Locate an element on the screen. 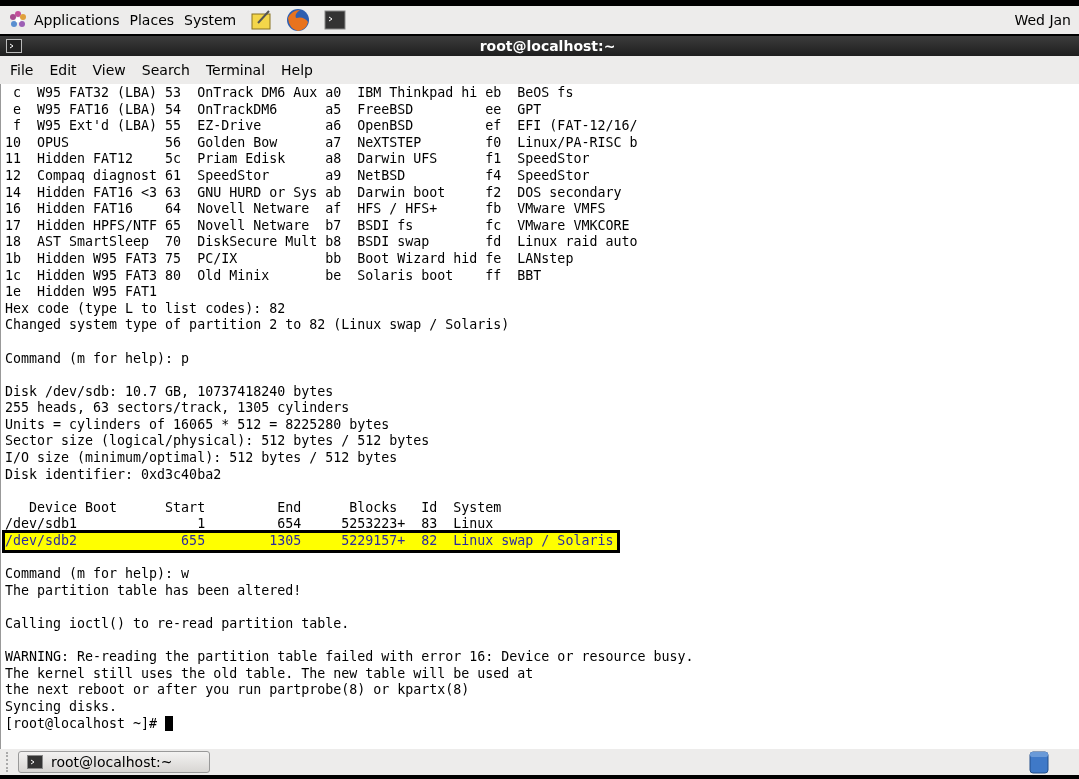 Image resolution: width=1079 pixels, height=779 pixels. menu-item: Help is located at coordinates (297, 70).